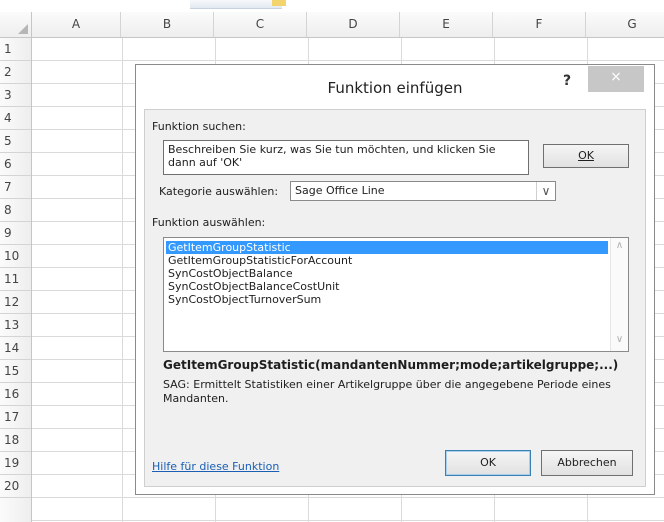 This screenshot has height=522, width=664. What do you see at coordinates (15, 141) in the screenshot?
I see `row-header: 5` at bounding box center [15, 141].